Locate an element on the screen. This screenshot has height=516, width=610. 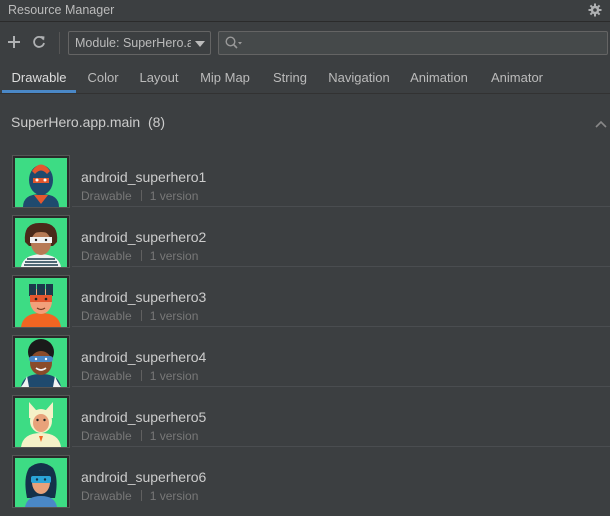
search-box is located at coordinates (413, 43).